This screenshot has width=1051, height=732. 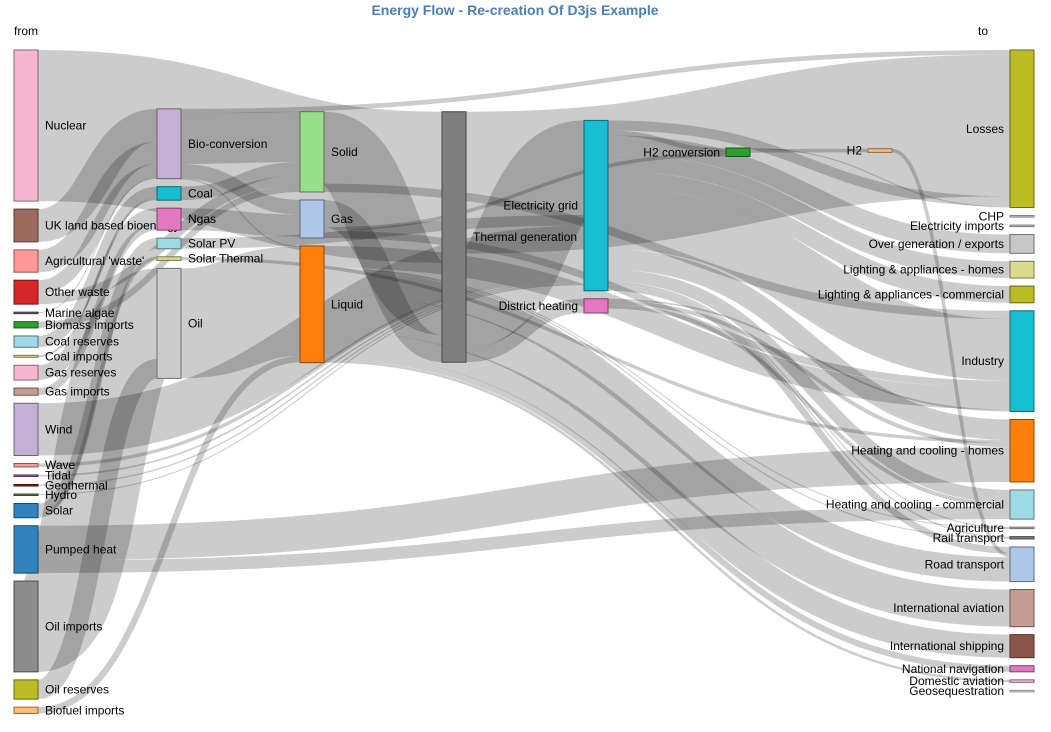 What do you see at coordinates (200, 193) in the screenshot?
I see `node-label-coal: Coal` at bounding box center [200, 193].